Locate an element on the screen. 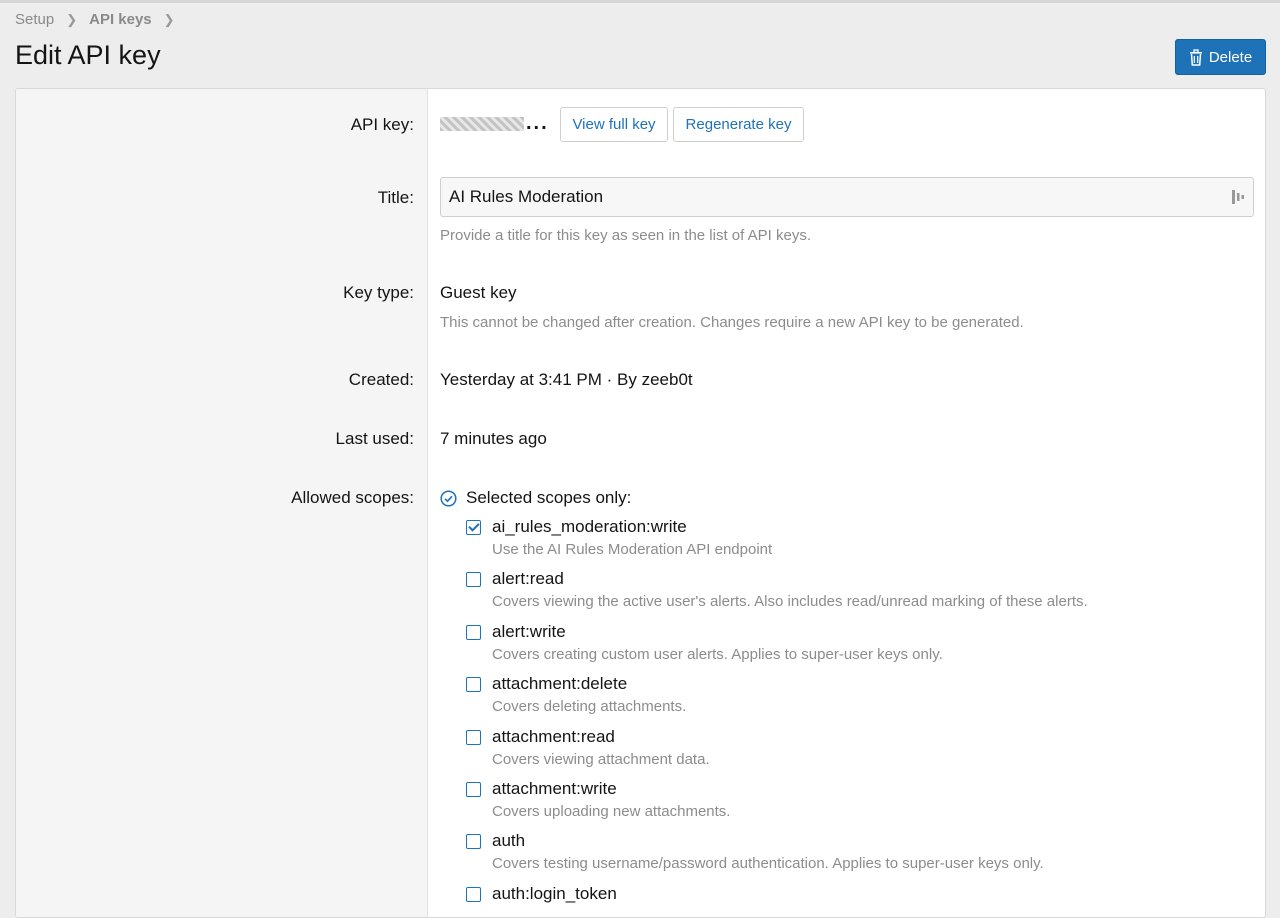 The image size is (1280, 918). trash-icon is located at coordinates (1195, 57).